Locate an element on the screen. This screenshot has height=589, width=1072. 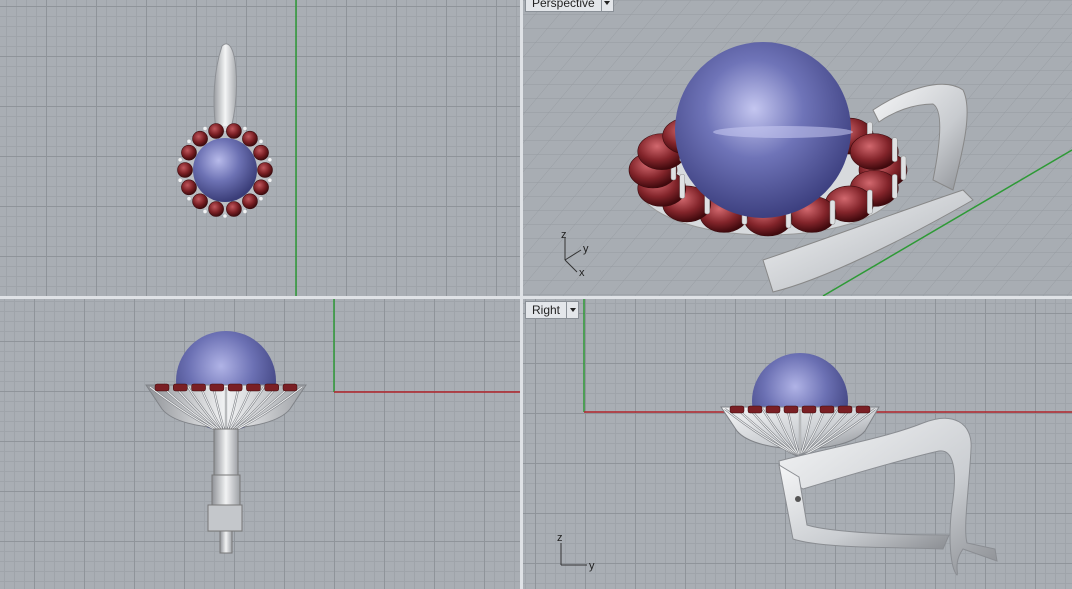
viewport-label-right: Right is located at coordinates (552, 310).